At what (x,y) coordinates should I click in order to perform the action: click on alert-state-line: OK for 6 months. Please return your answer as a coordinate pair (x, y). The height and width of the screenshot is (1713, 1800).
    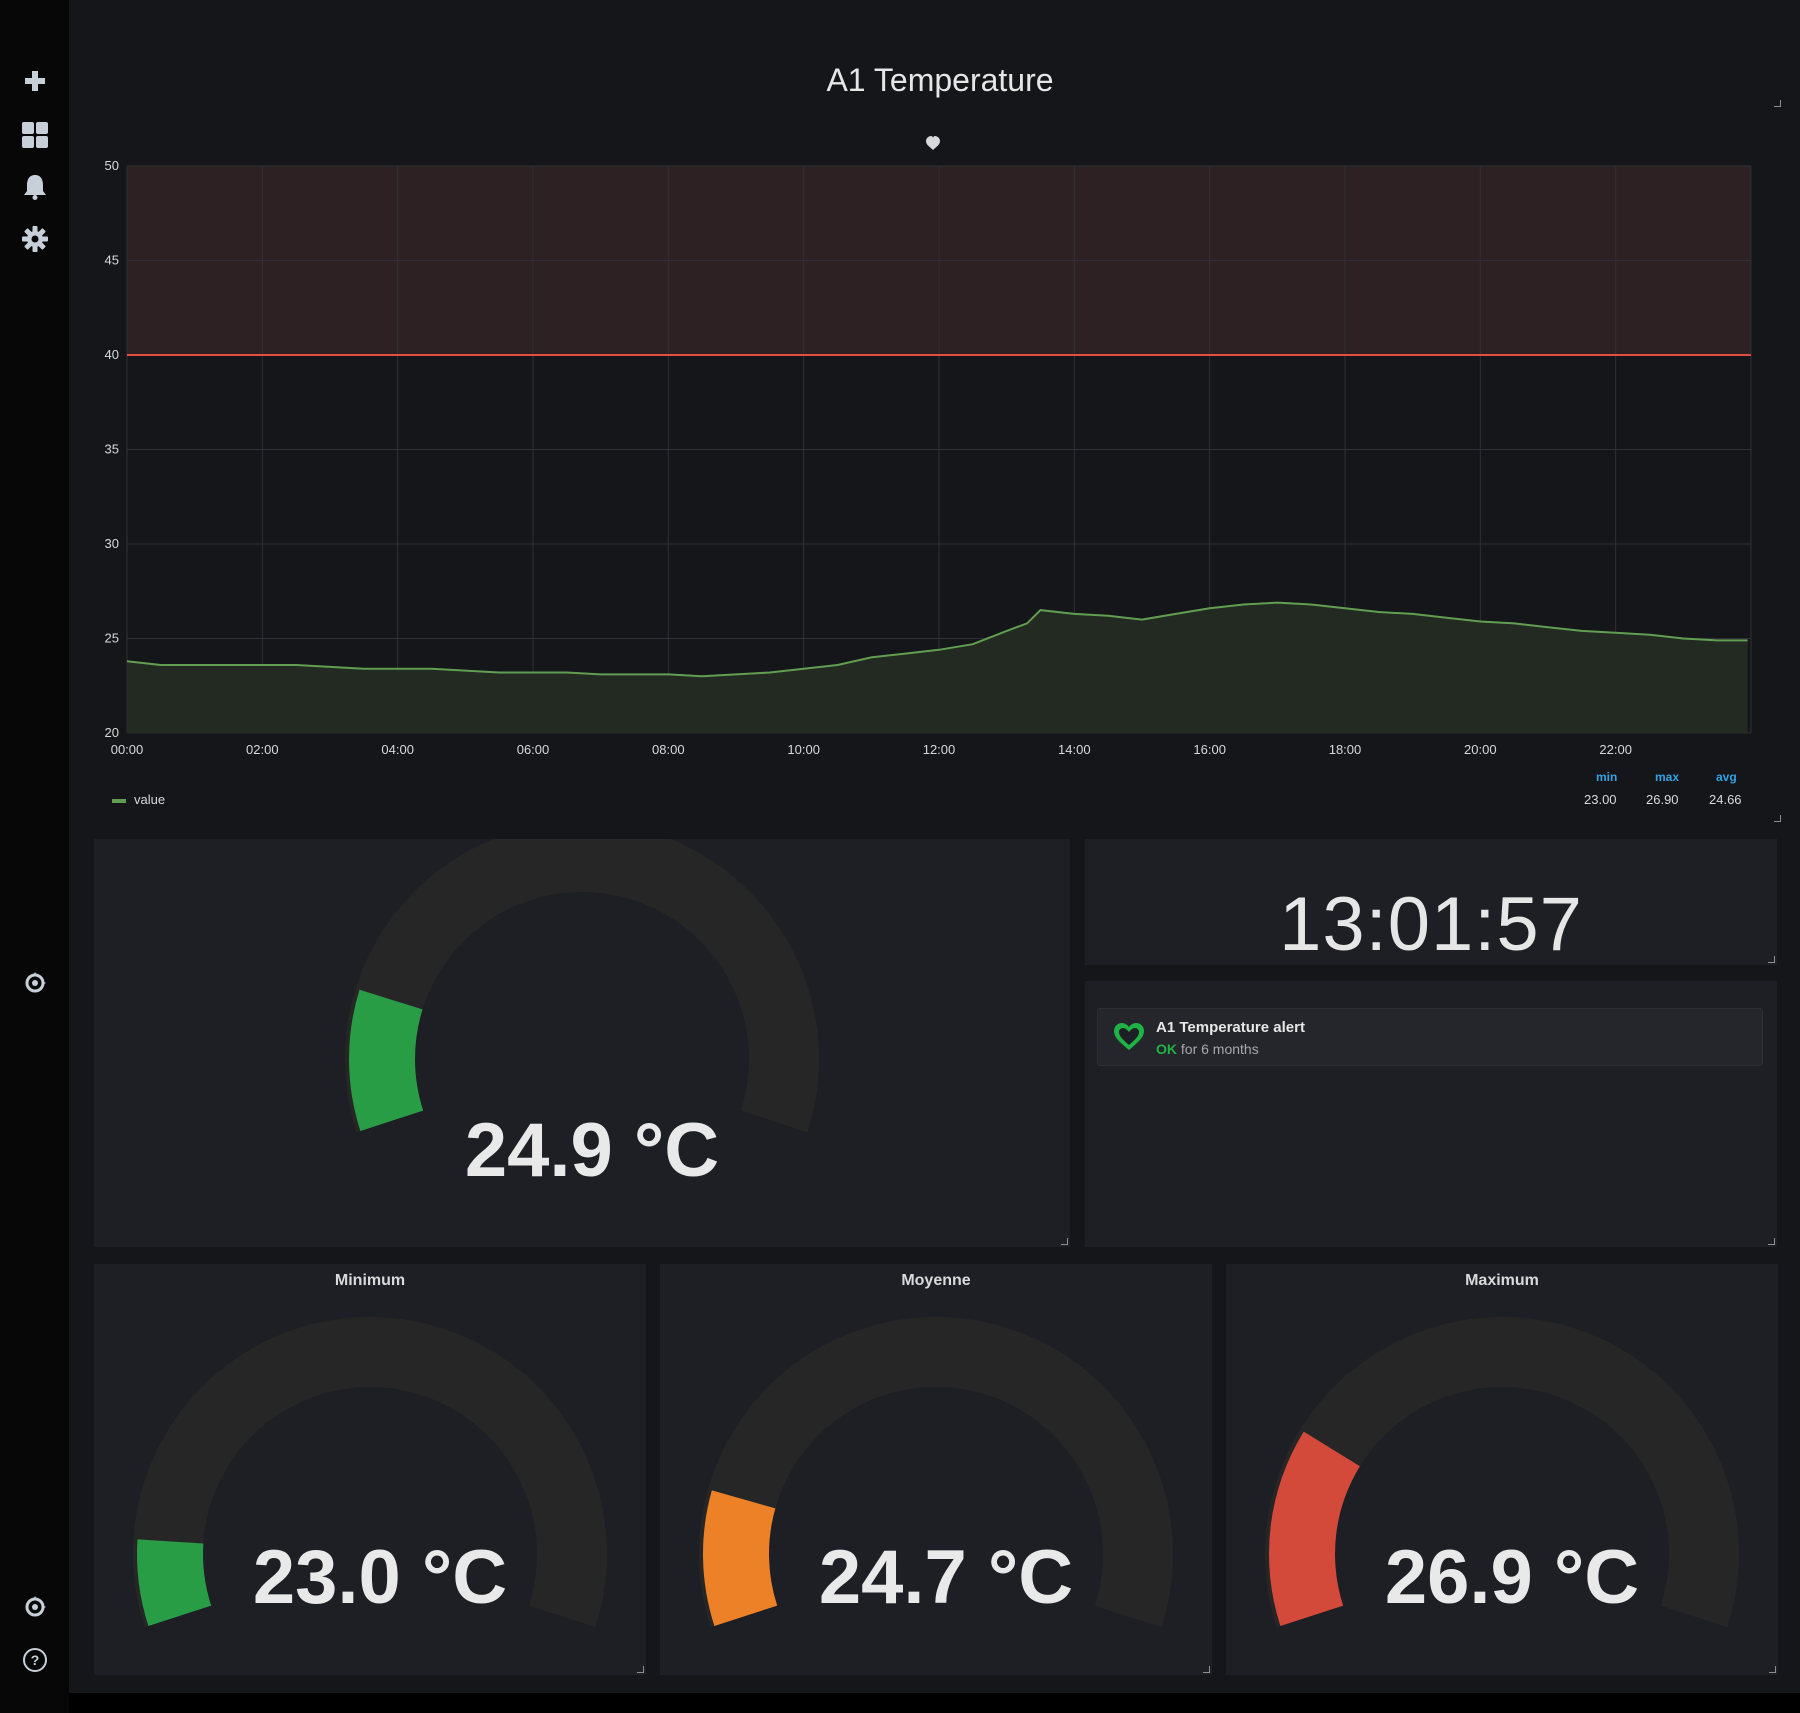
    Looking at the image, I should click on (1207, 1049).